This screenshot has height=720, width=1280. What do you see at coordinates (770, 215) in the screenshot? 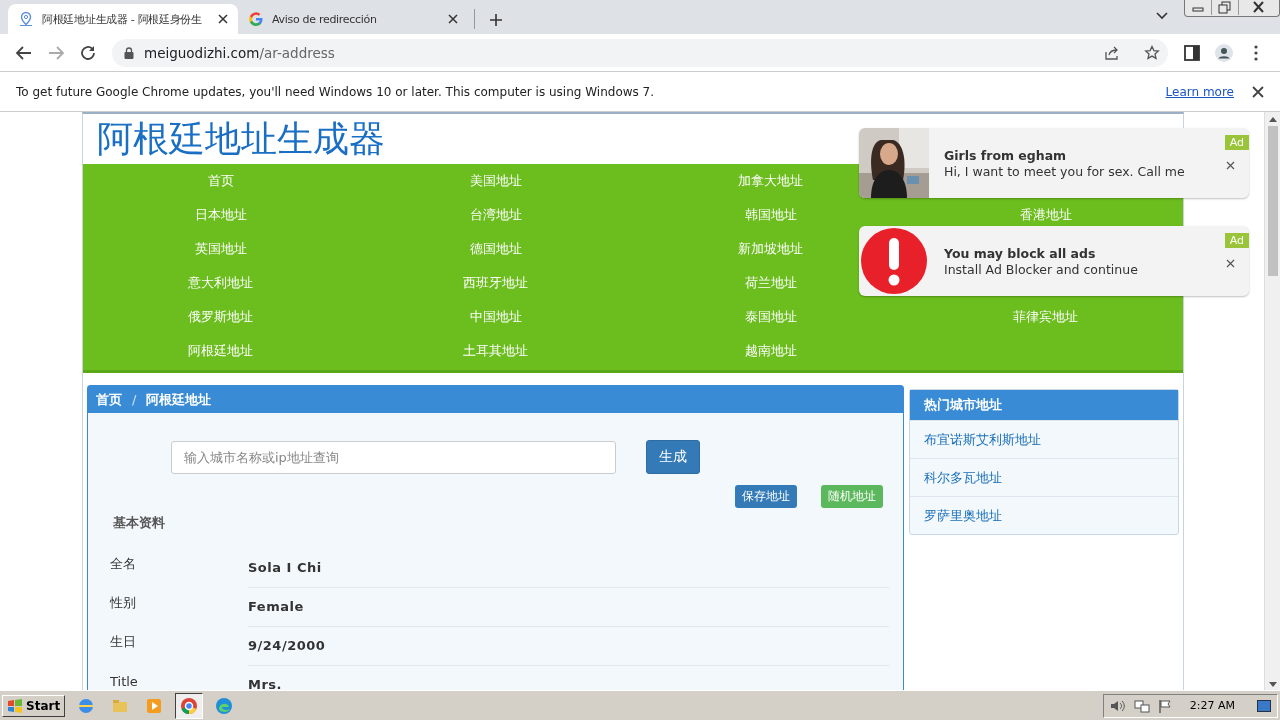
I see `nav-link: 韩国地址` at bounding box center [770, 215].